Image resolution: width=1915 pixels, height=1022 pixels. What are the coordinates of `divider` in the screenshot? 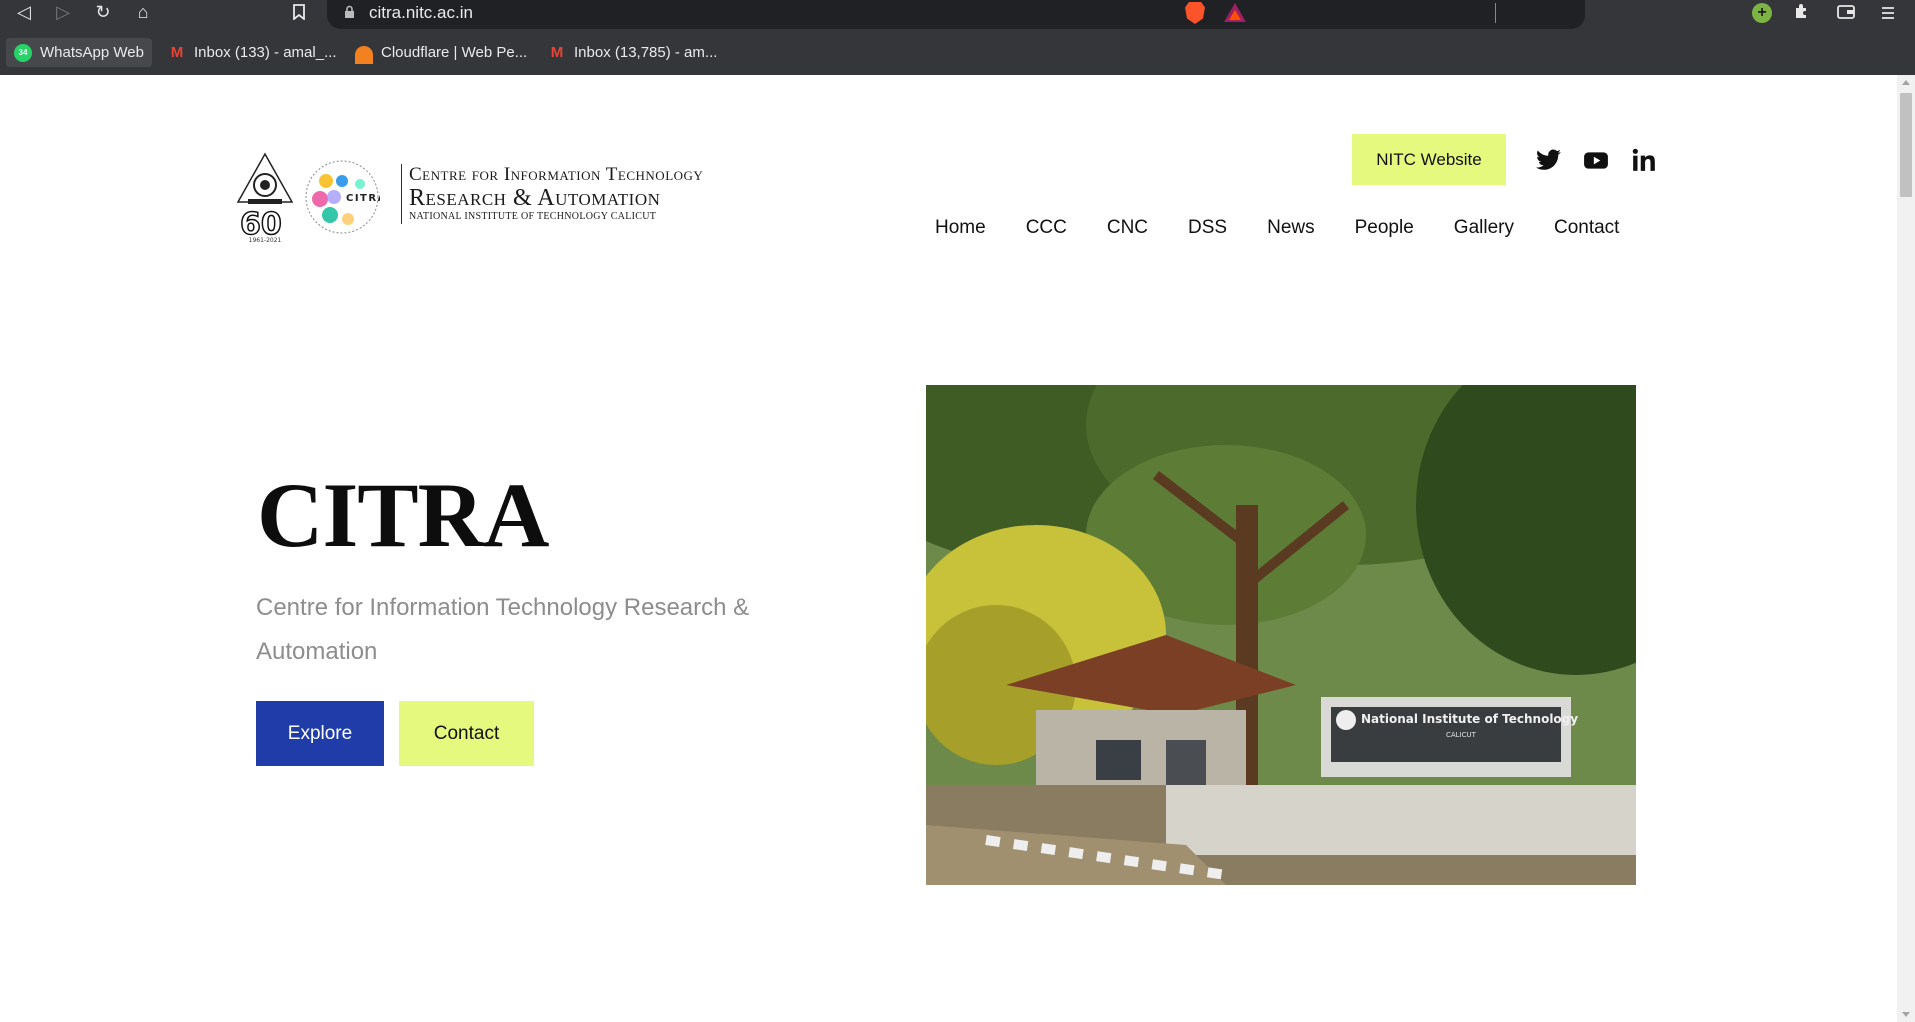 It's located at (1495, 13).